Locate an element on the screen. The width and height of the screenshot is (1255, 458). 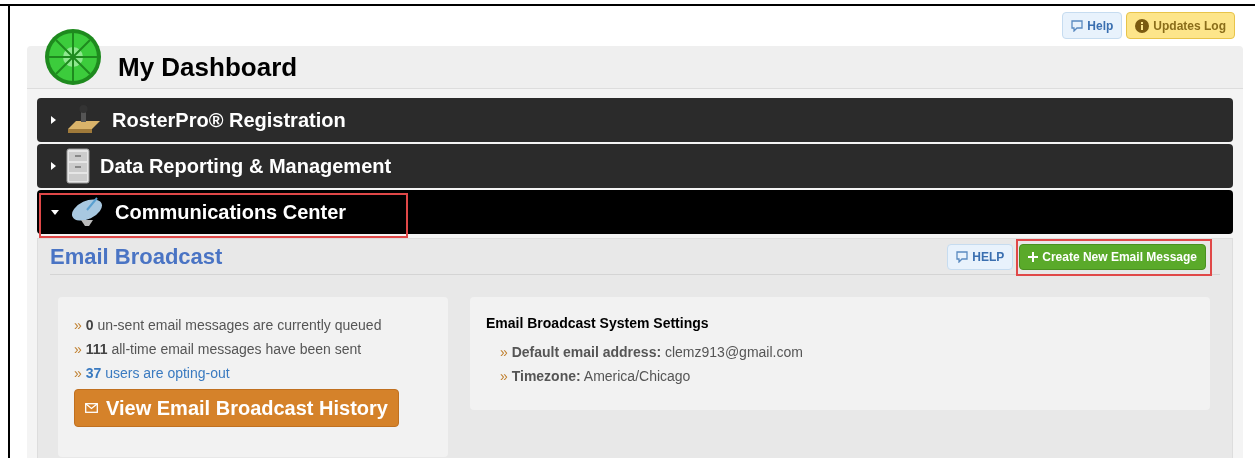
create-email-button: Create New Email Message is located at coordinates (1112, 256).